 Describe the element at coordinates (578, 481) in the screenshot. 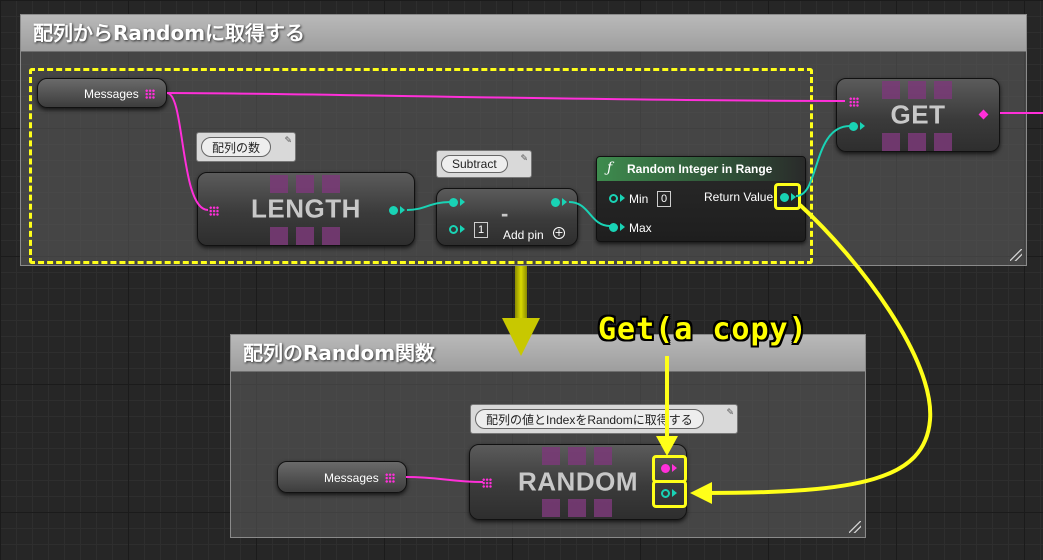

I see `random-node-label: RANDOM` at that location.